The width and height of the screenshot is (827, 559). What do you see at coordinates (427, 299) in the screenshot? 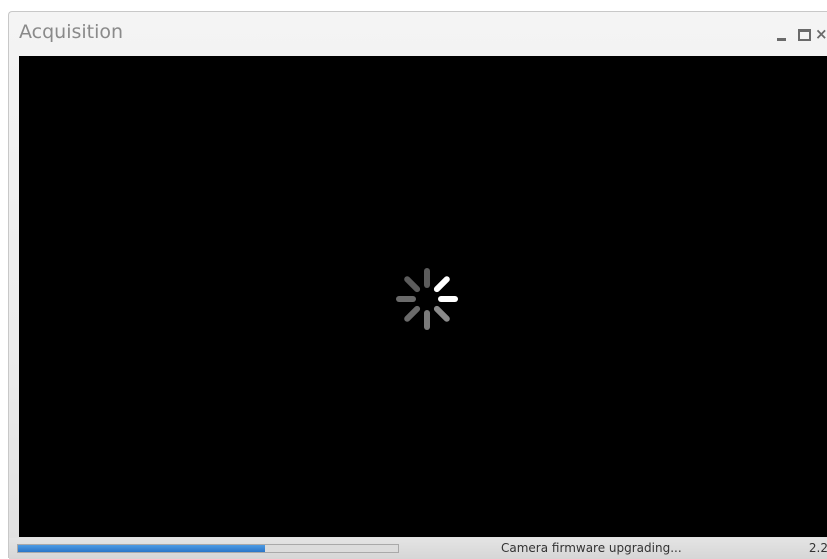
I see `loading-spinner-icon` at bounding box center [427, 299].